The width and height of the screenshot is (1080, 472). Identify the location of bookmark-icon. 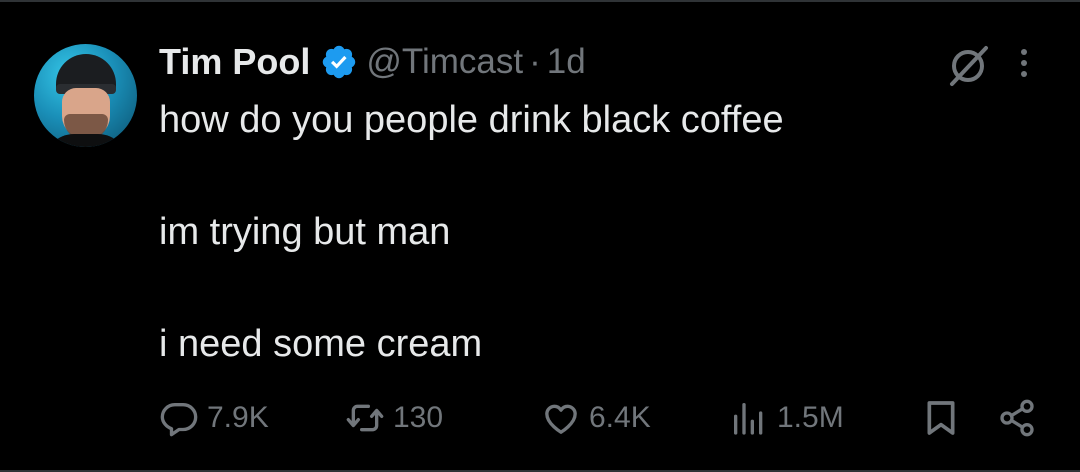
(941, 418).